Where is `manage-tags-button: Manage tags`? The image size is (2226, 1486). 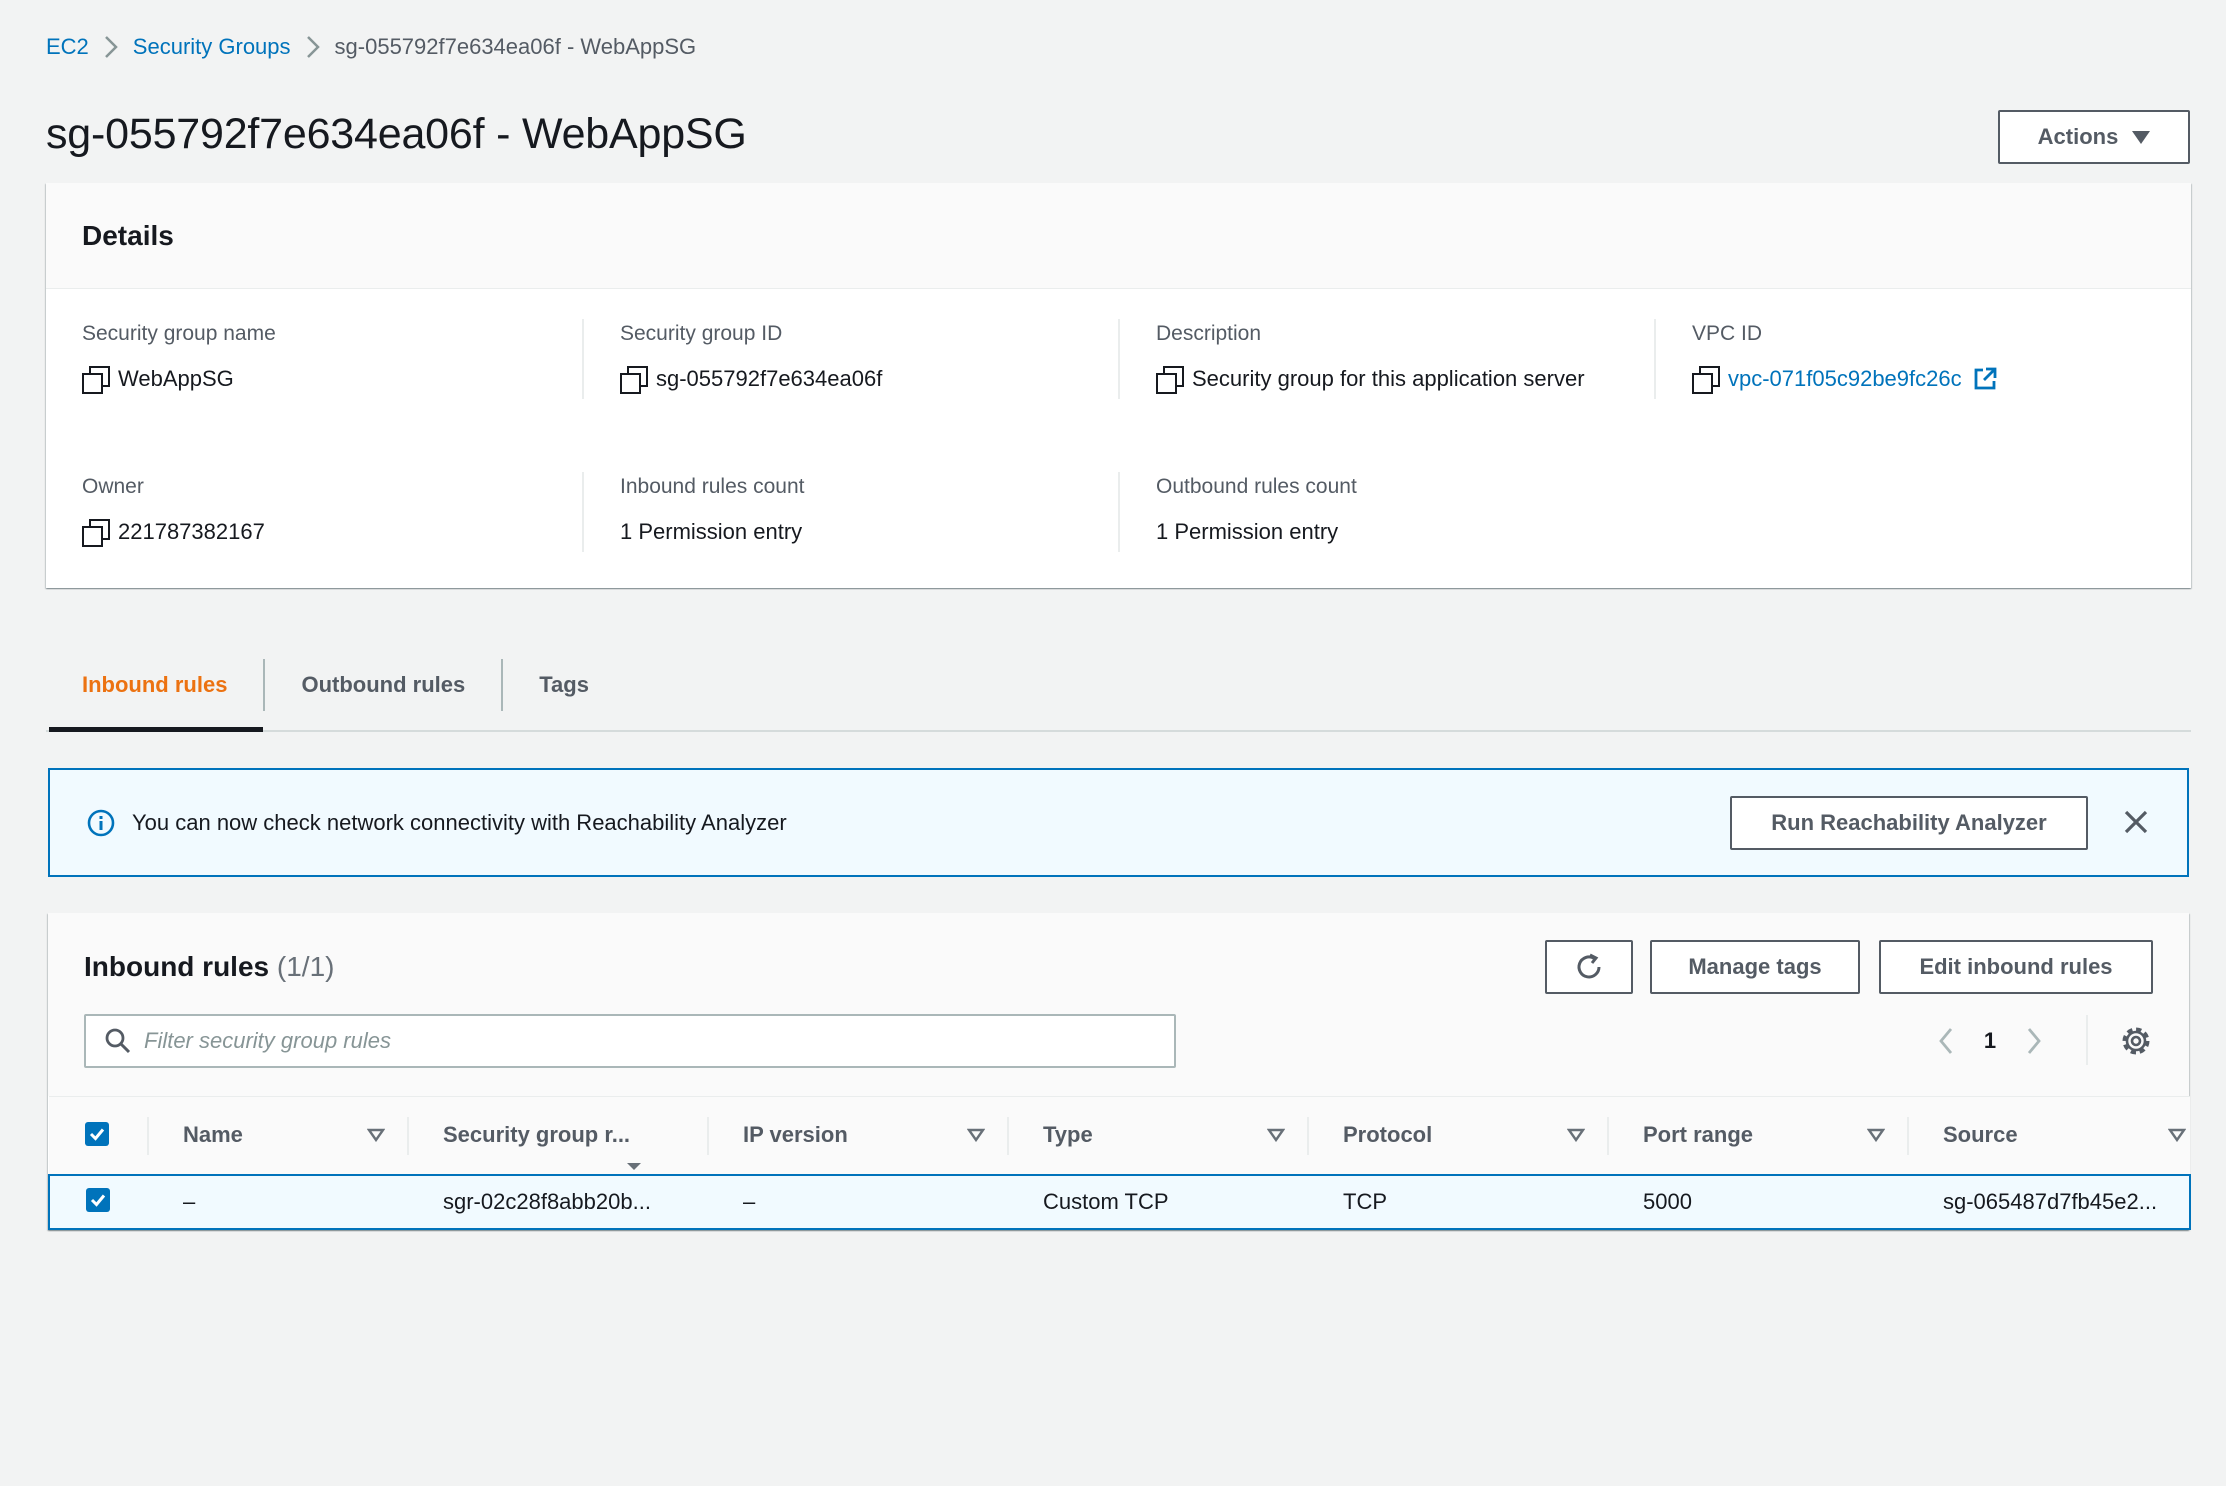 manage-tags-button: Manage tags is located at coordinates (1755, 967).